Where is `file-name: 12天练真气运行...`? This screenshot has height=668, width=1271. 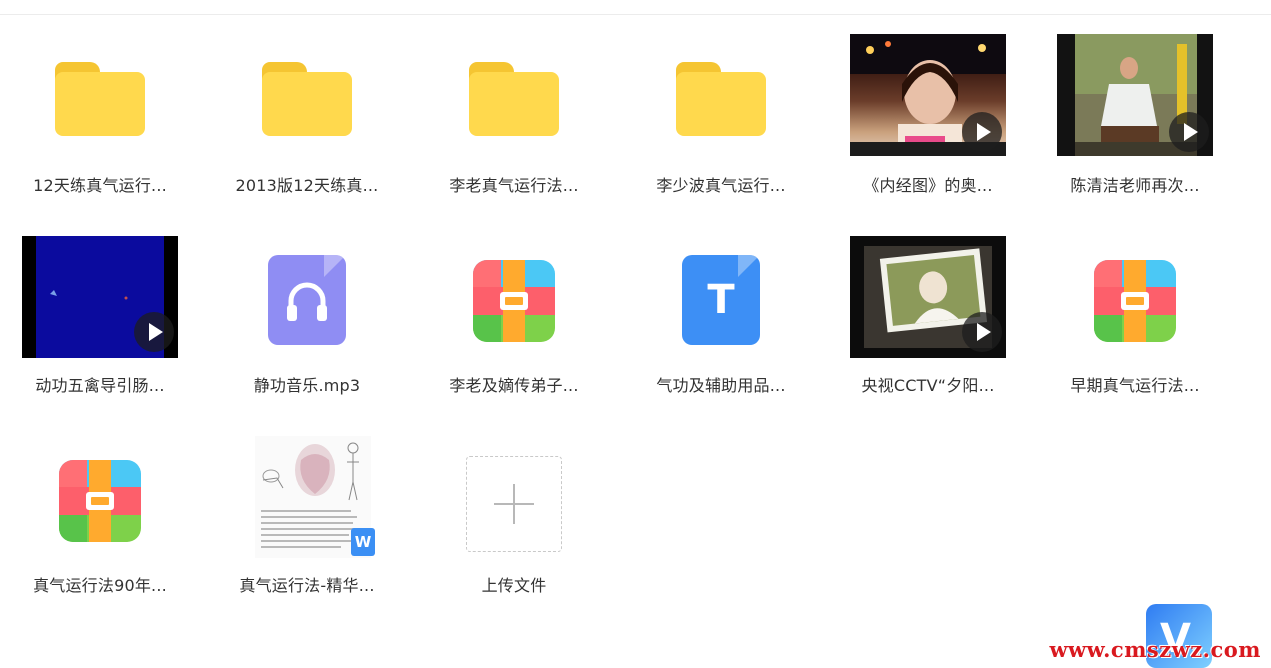 file-name: 12天练真气运行... is located at coordinates (100, 185).